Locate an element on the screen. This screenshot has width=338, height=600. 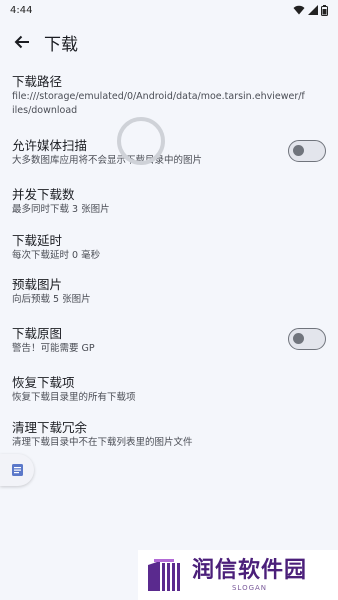
setting-title: 预载图片 is located at coordinates (37, 284).